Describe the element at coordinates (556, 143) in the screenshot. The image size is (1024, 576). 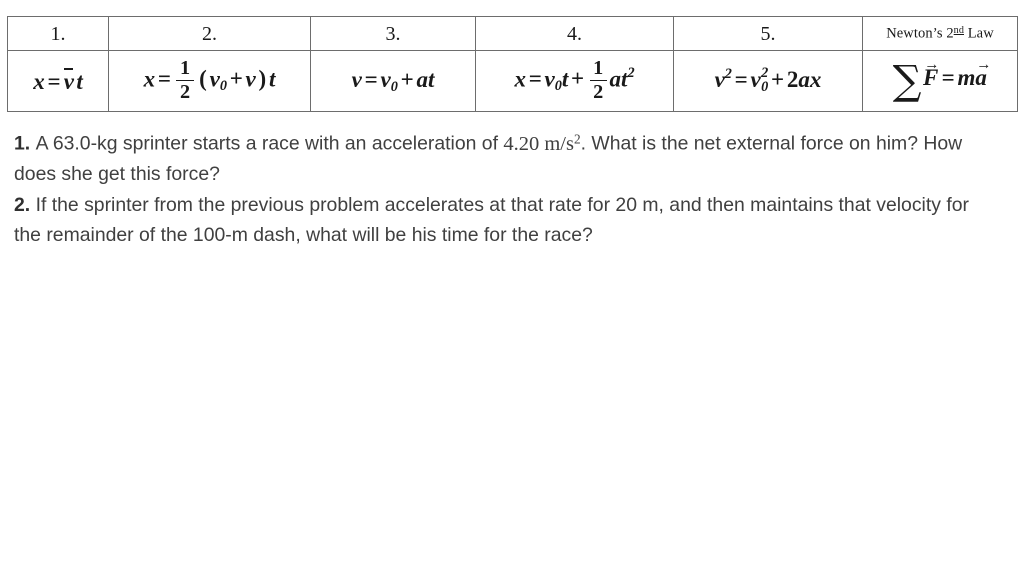
I see `problem-1-acceleration-unit: m/s` at that location.